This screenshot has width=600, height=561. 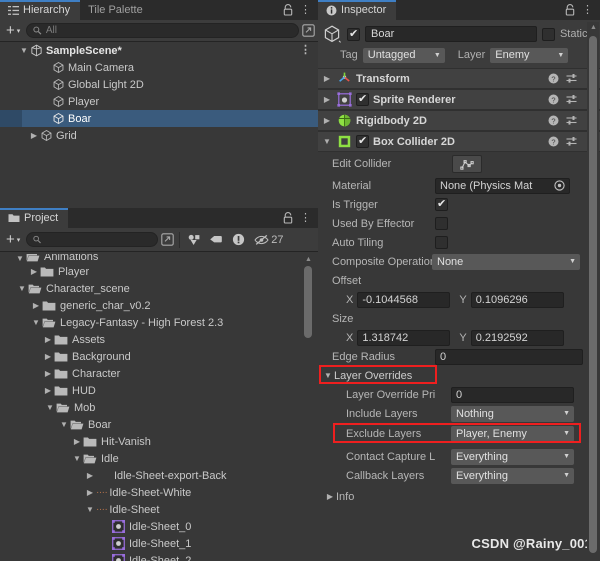 What do you see at coordinates (159, 101) in the screenshot?
I see `hierarchy-item-player: Player` at bounding box center [159, 101].